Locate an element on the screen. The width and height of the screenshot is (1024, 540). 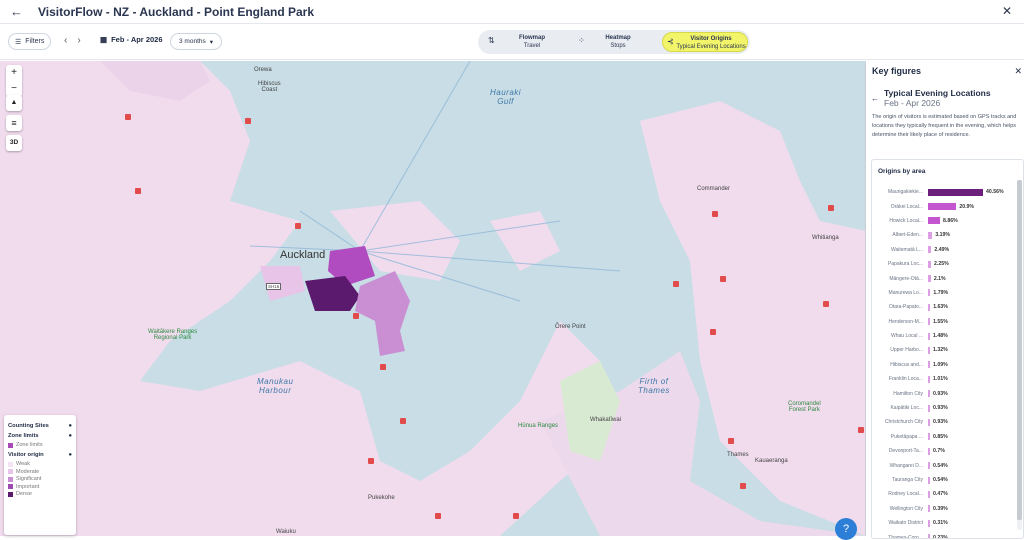
legend-zone-limits: Zone limits ● is located at coordinates (40, 436).